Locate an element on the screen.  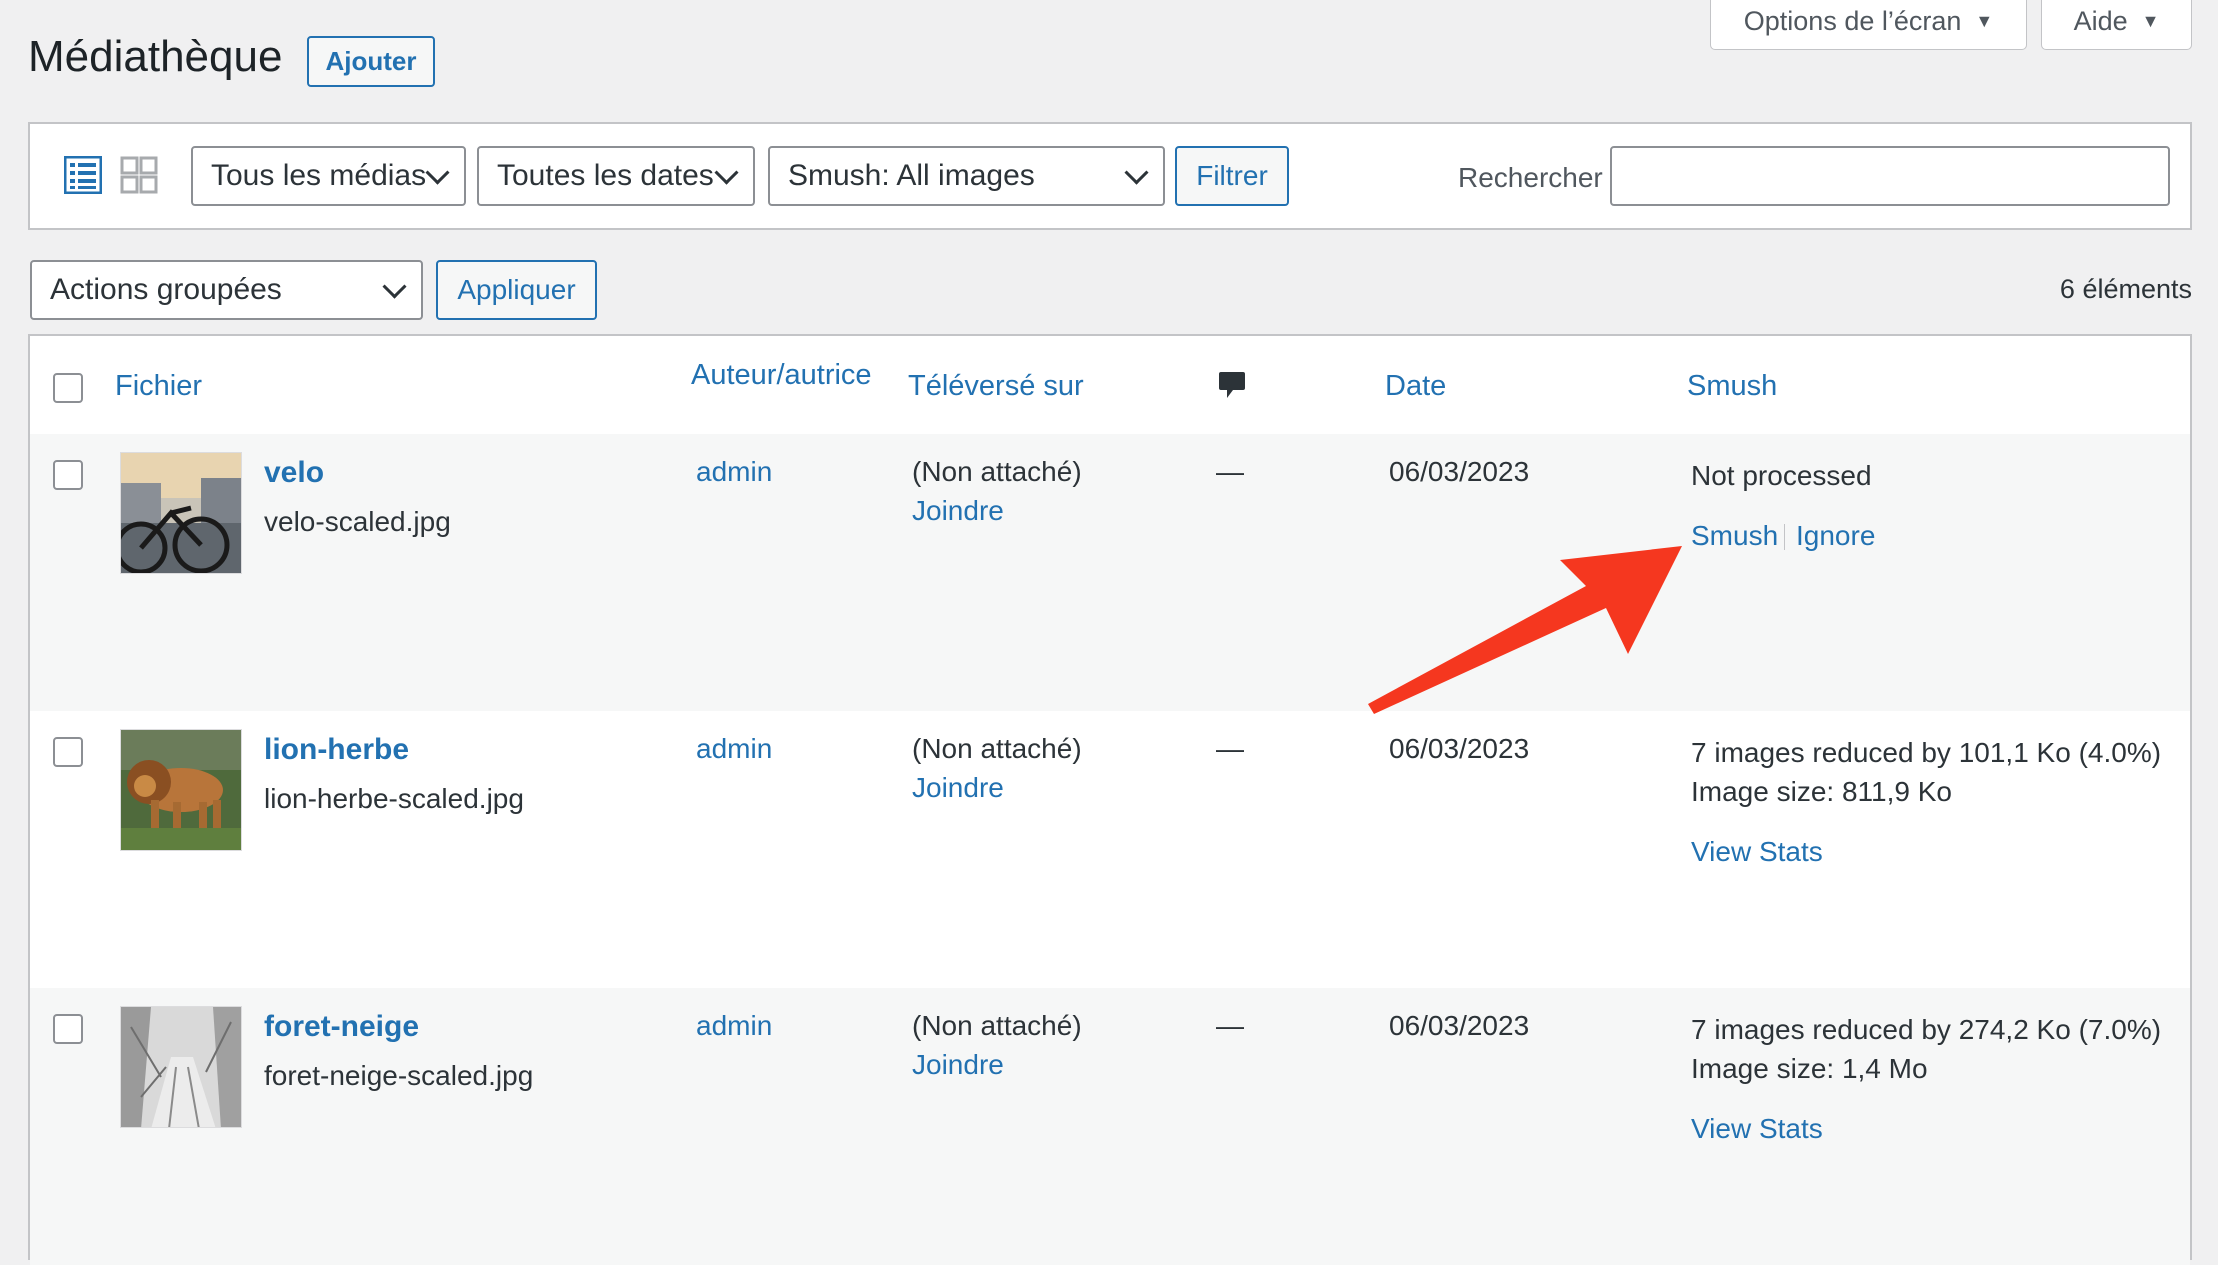
file-name: velo-scaled.jpg is located at coordinates (357, 521).